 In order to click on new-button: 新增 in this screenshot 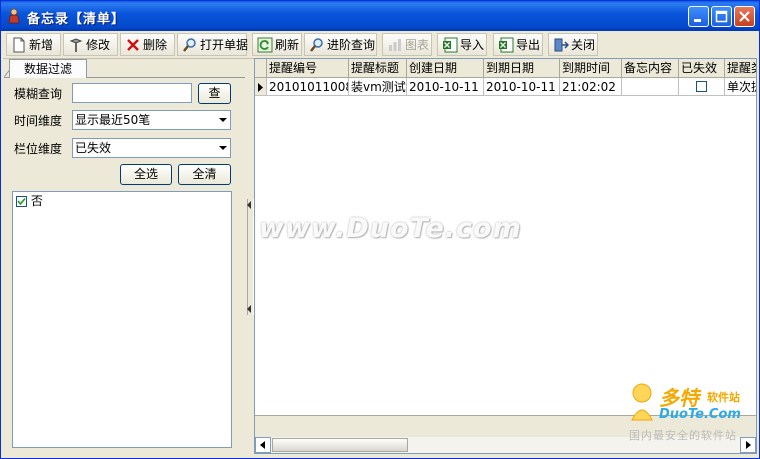, I will do `click(33, 44)`.